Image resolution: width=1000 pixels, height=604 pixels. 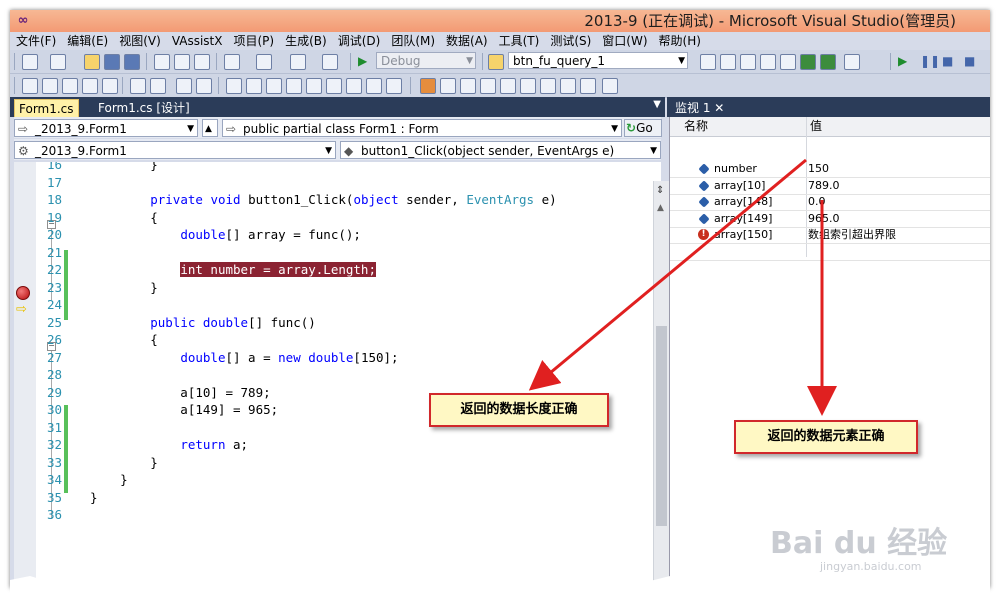 I want to click on break-all-icon: ❚❚, so click(x=930, y=61).